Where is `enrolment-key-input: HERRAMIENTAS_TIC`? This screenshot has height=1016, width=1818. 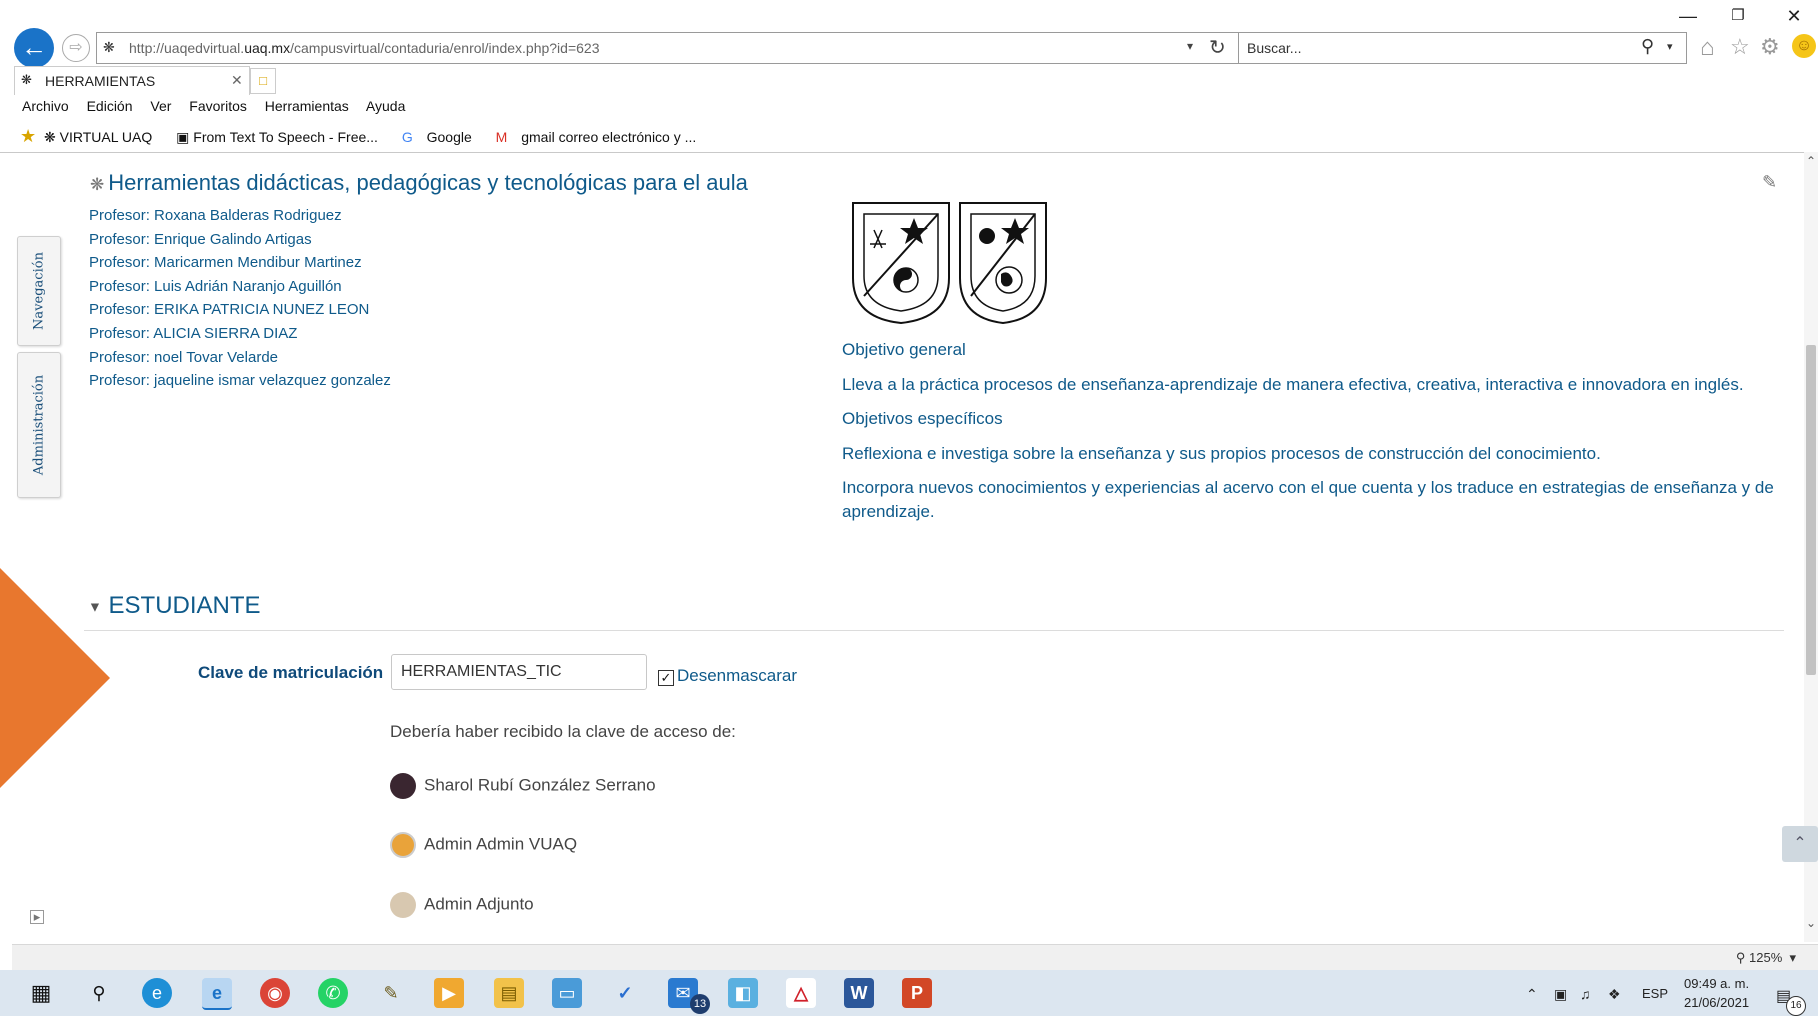 enrolment-key-input: HERRAMIENTAS_TIC is located at coordinates (519, 672).